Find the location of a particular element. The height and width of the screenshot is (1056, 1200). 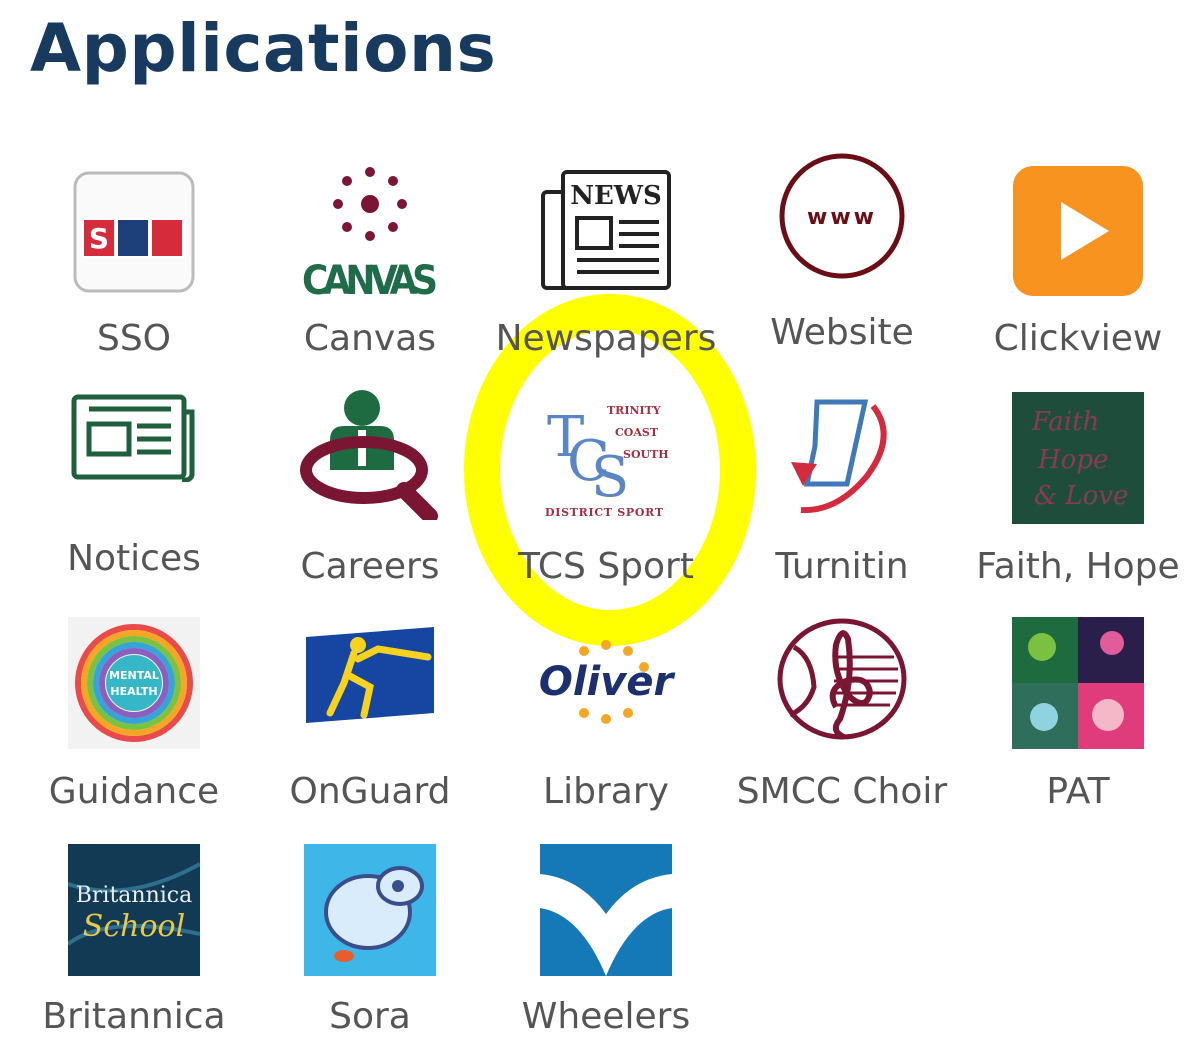

app-smcc-choir: SMCC Choir is located at coordinates (842, 720).